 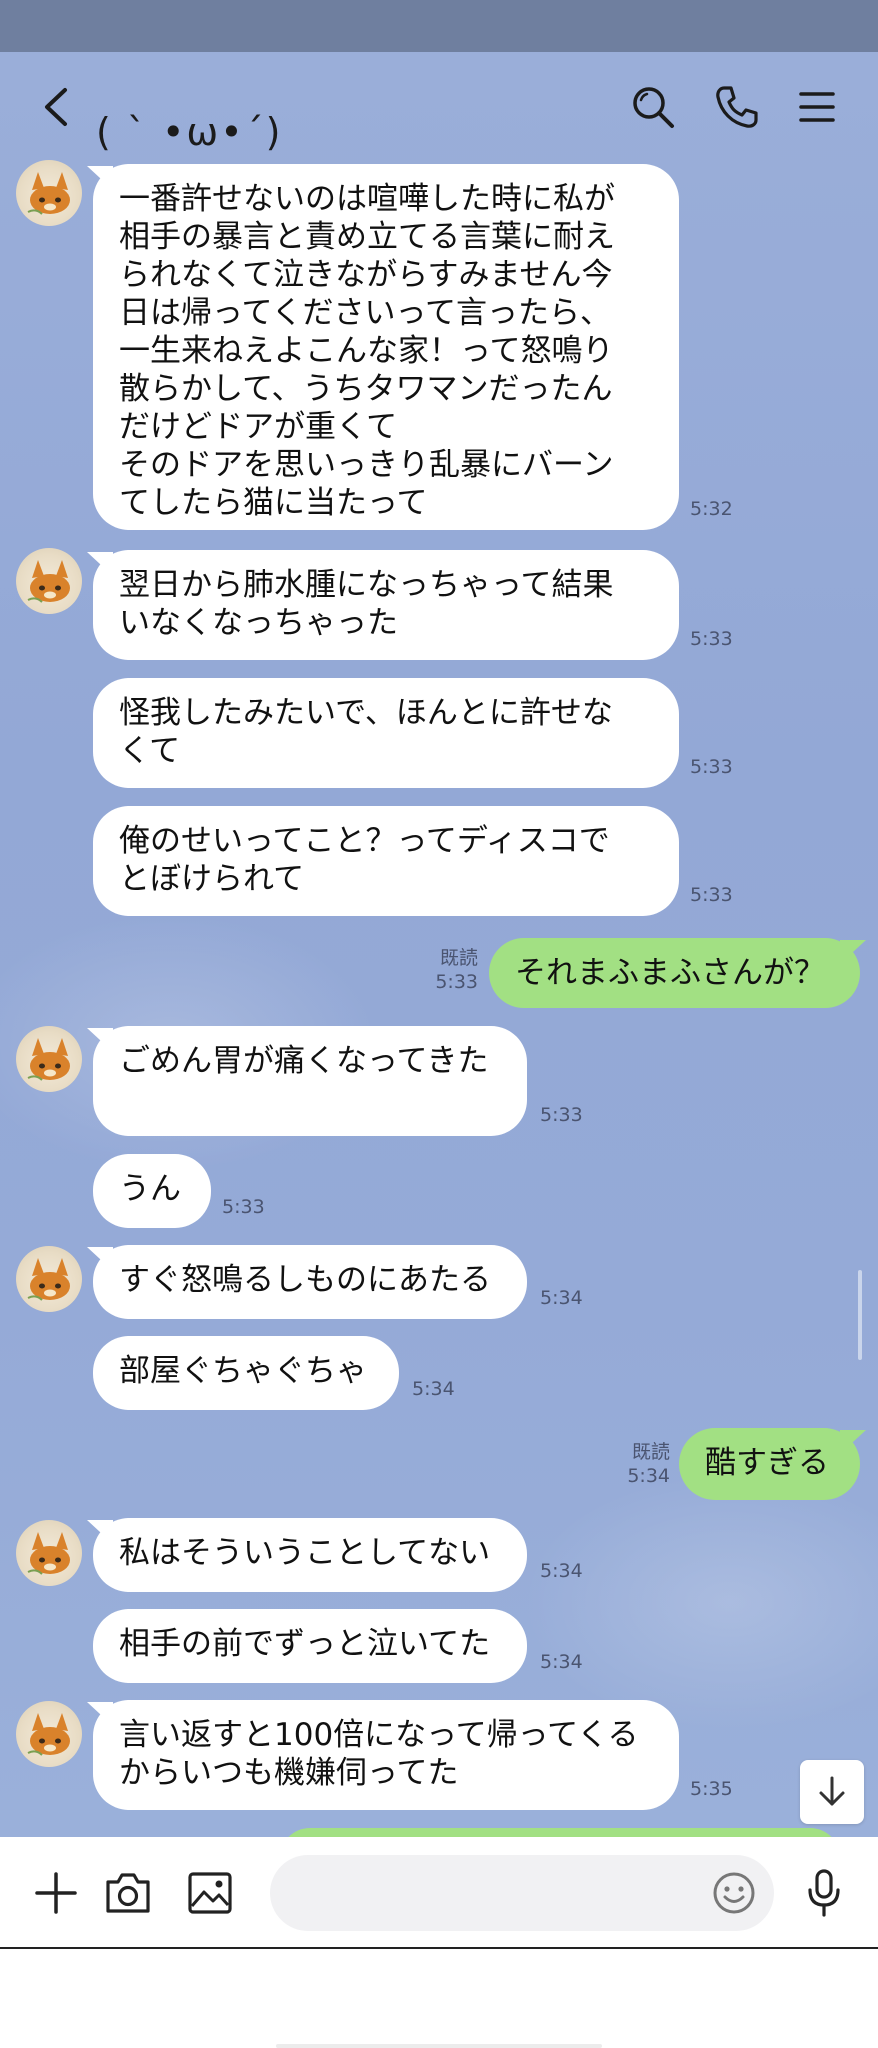 I want to click on message-bubble: 俺のせいってこと？ってディスコで とぼけられて, so click(x=386, y=861).